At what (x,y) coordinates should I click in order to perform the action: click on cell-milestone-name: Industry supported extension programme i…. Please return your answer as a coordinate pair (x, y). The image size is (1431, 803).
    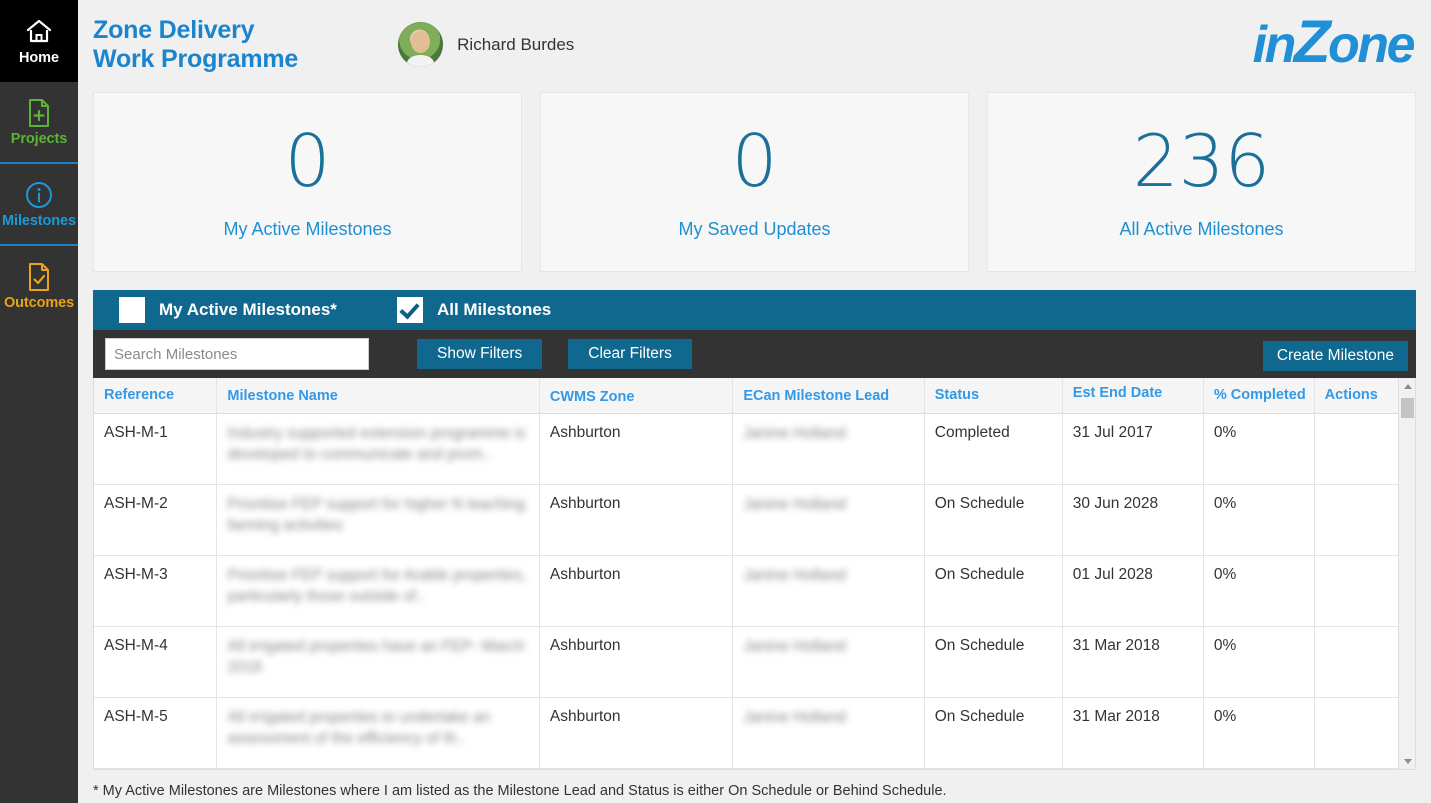
    Looking at the image, I should click on (378, 449).